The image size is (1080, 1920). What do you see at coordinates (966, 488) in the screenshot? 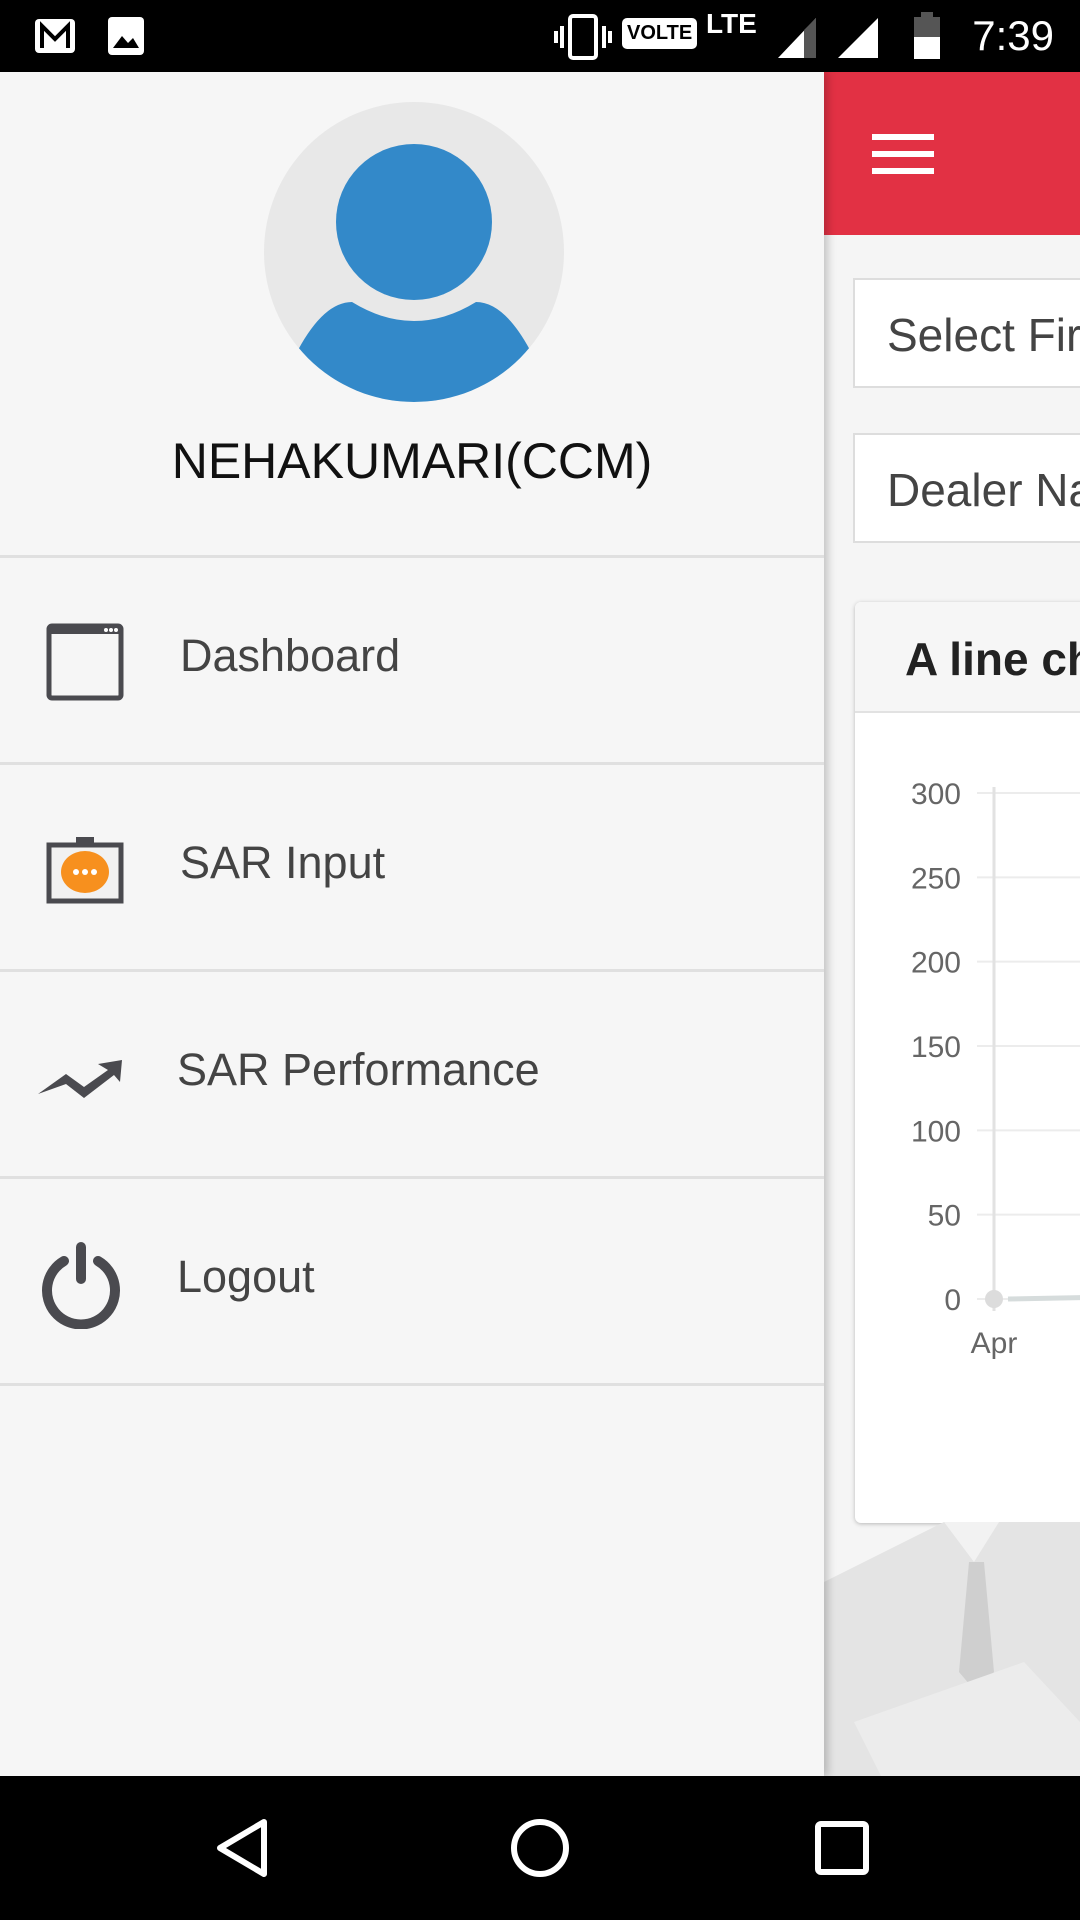
I see `dealer-name-field: Dealer Na` at bounding box center [966, 488].